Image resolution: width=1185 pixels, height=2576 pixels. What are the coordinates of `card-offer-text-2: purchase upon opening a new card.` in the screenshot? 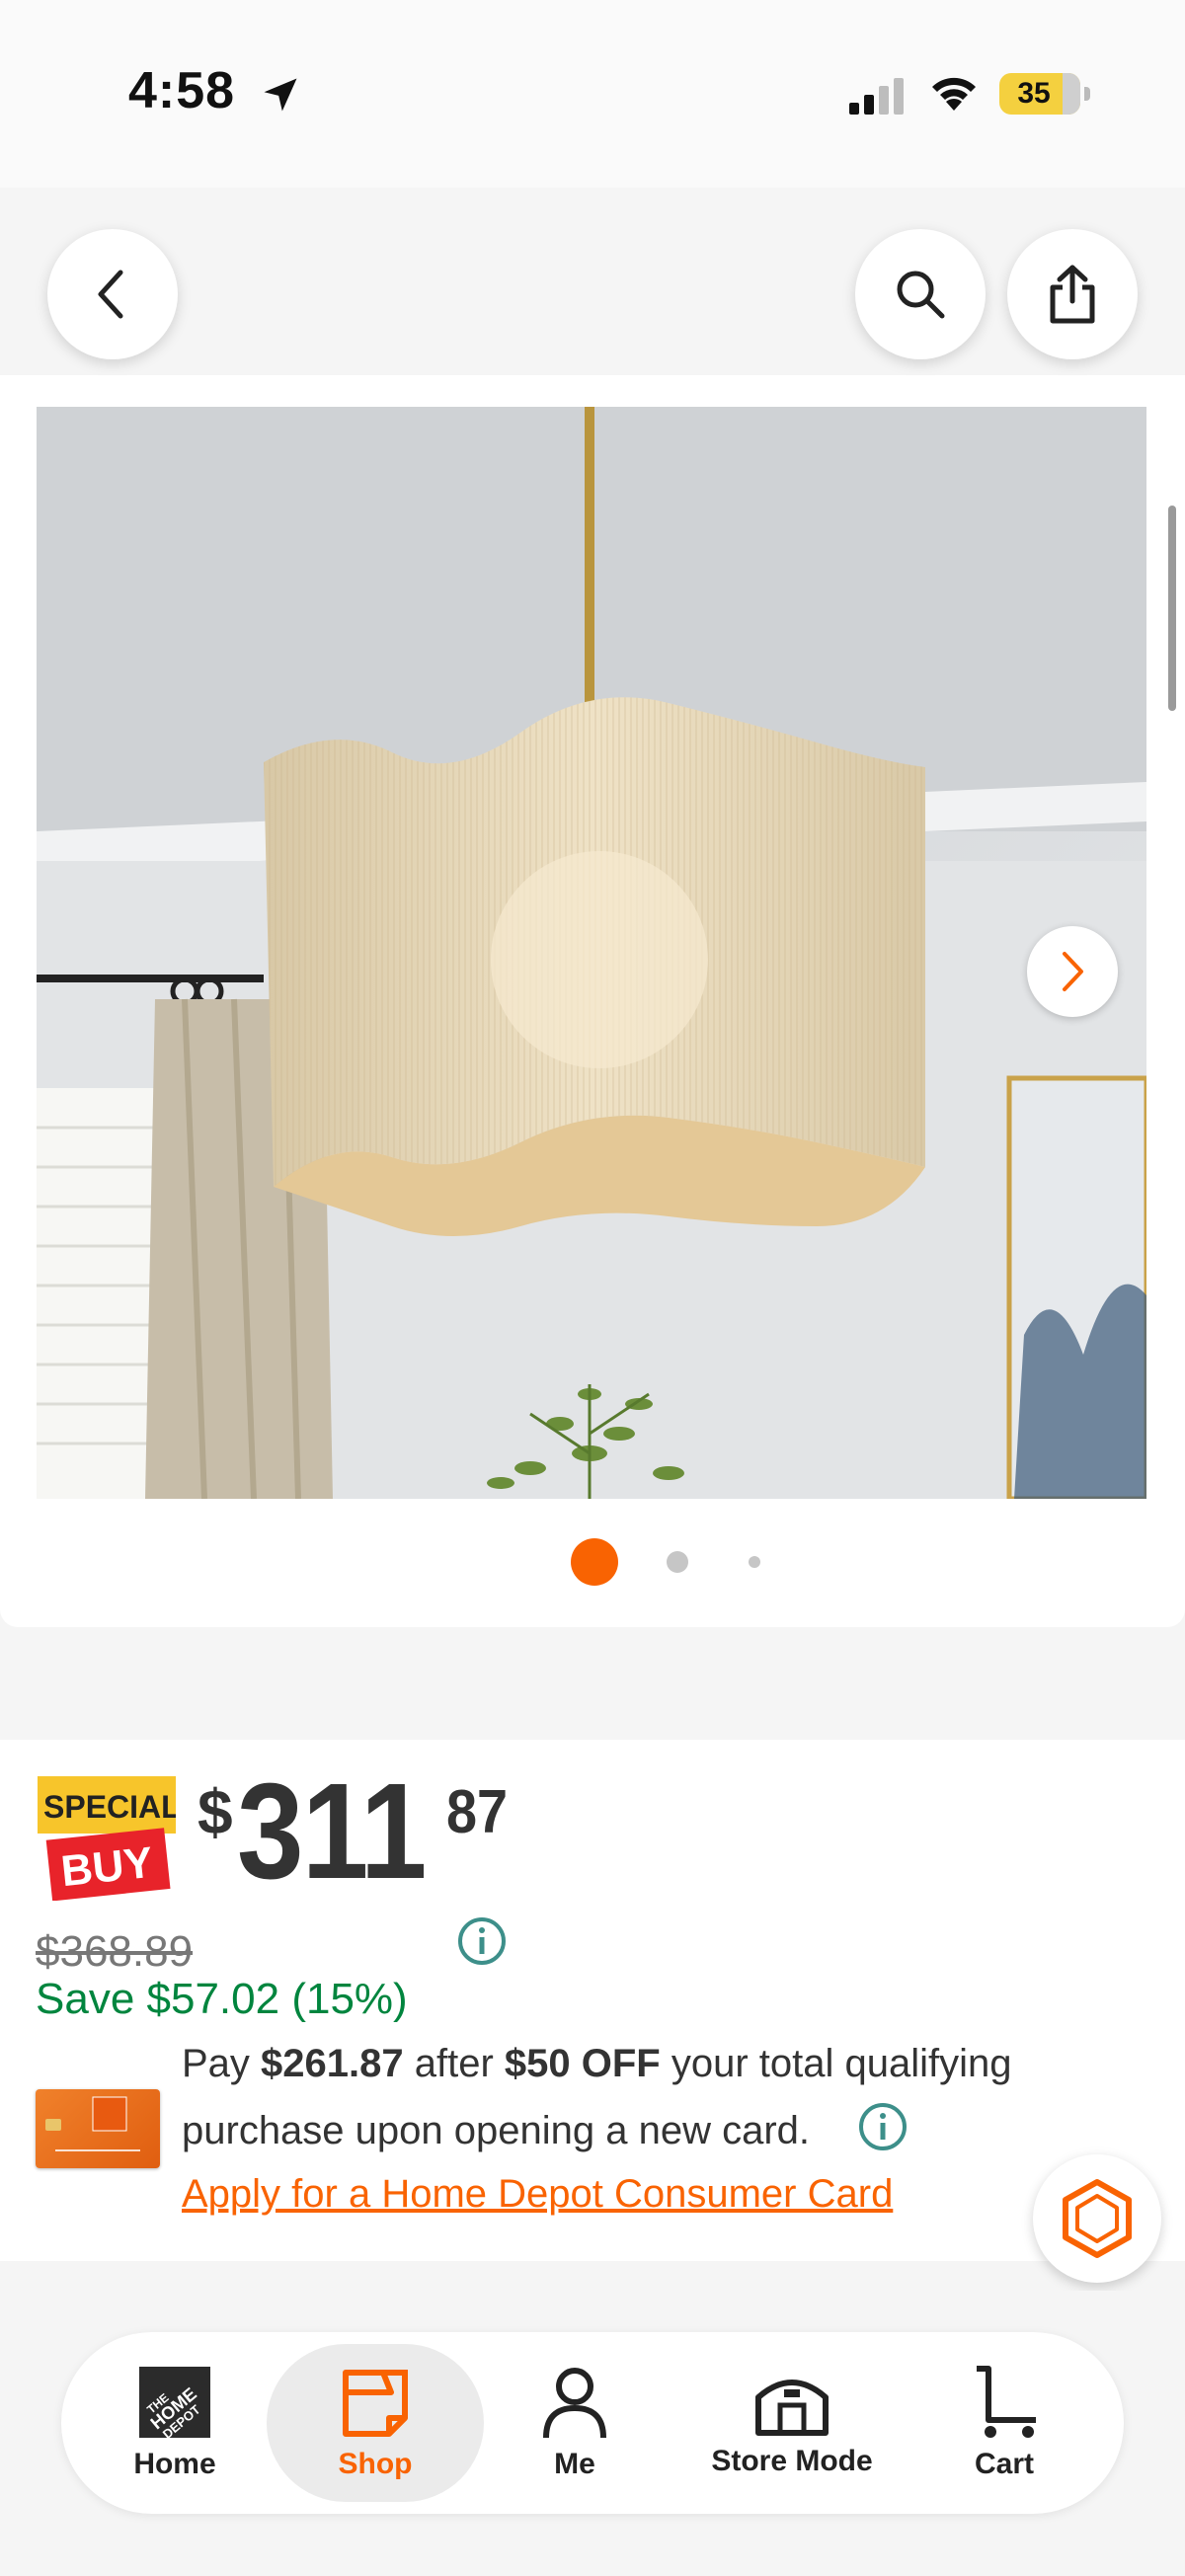 It's located at (497, 2130).